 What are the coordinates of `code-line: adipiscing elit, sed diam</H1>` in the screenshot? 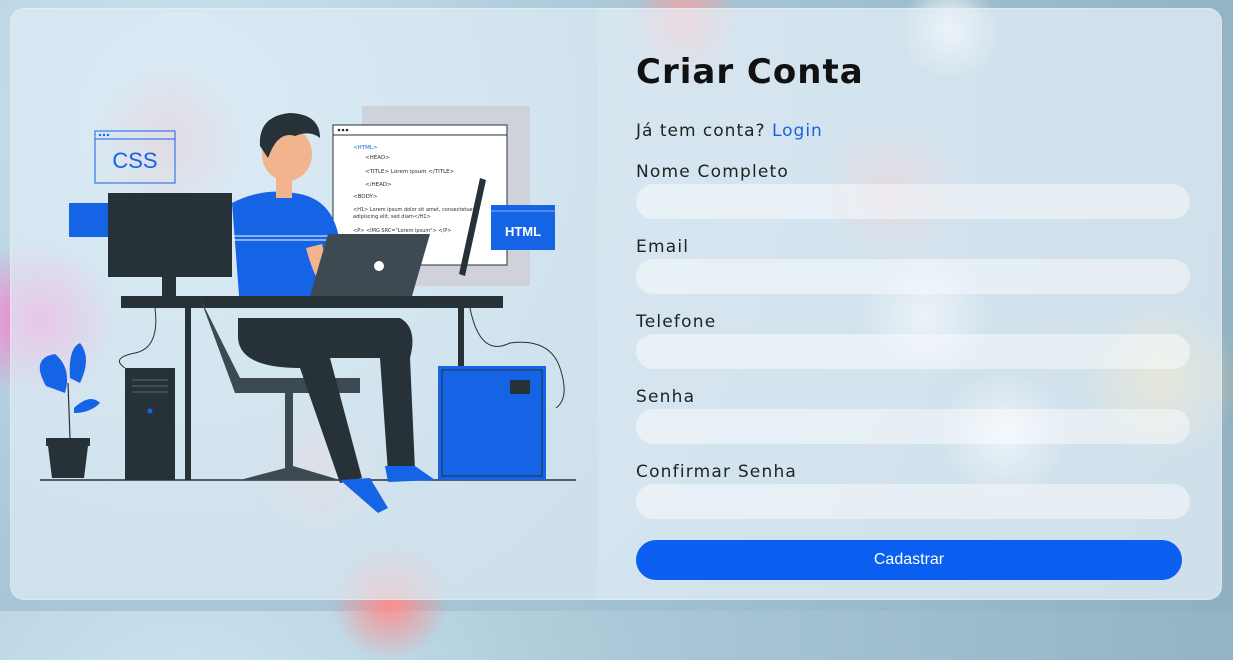 It's located at (392, 217).